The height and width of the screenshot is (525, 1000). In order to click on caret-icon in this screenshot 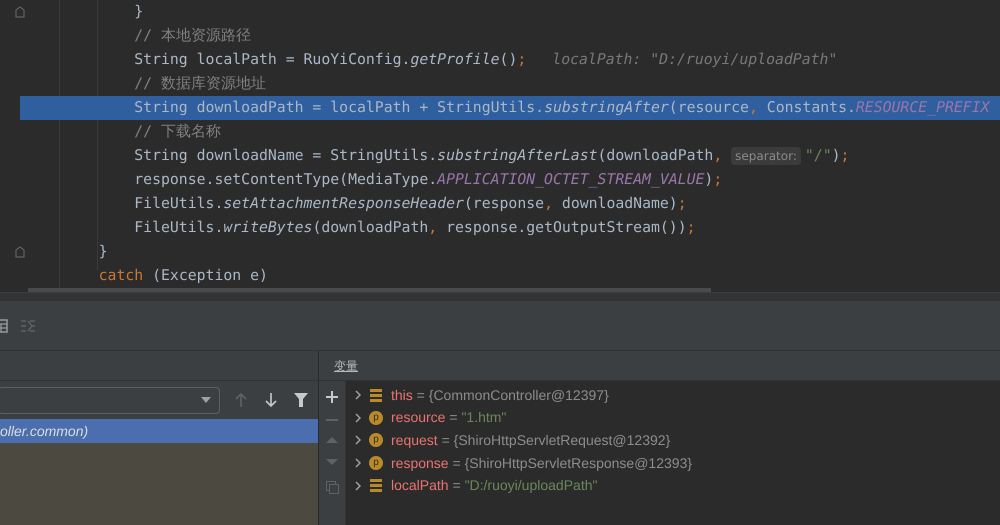, I will do `click(206, 400)`.